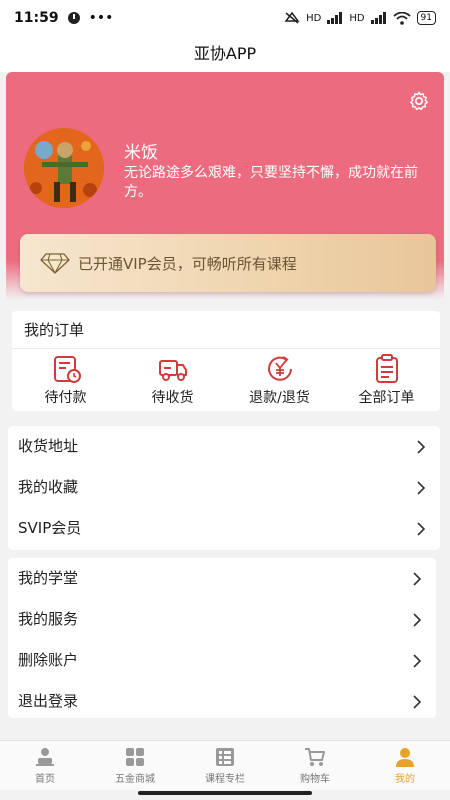  I want to click on menu-item-label: 收货地址, so click(48, 446).